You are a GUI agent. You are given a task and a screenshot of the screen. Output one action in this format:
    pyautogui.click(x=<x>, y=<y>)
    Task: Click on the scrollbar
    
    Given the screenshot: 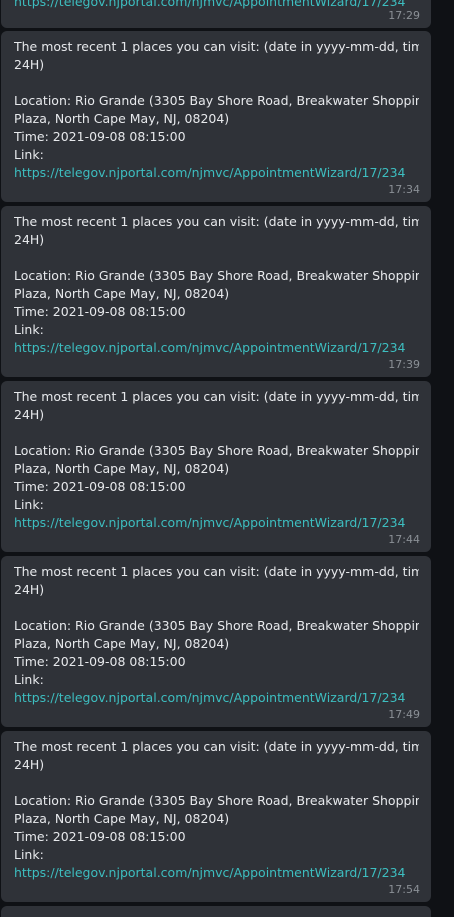 What is the action you would take?
    pyautogui.click(x=446, y=458)
    